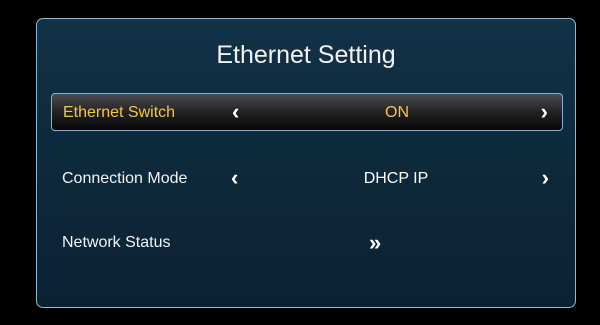  I want to click on network-status-row: Network Status », so click(307, 243).